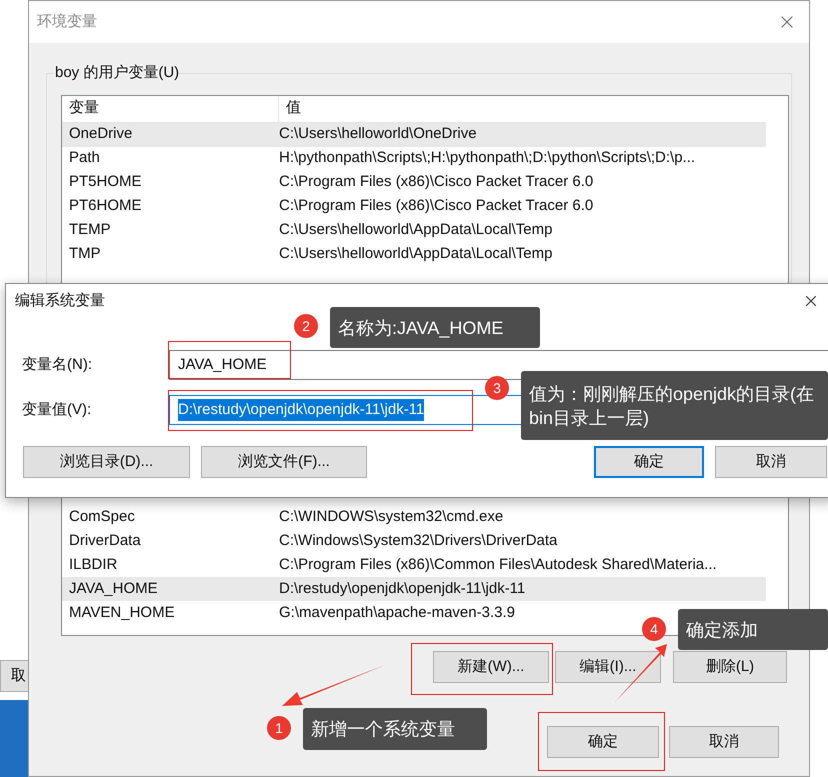  I want to click on list-row: DriverData C:\Windows\System32\Drivers\DriverData, so click(414, 541).